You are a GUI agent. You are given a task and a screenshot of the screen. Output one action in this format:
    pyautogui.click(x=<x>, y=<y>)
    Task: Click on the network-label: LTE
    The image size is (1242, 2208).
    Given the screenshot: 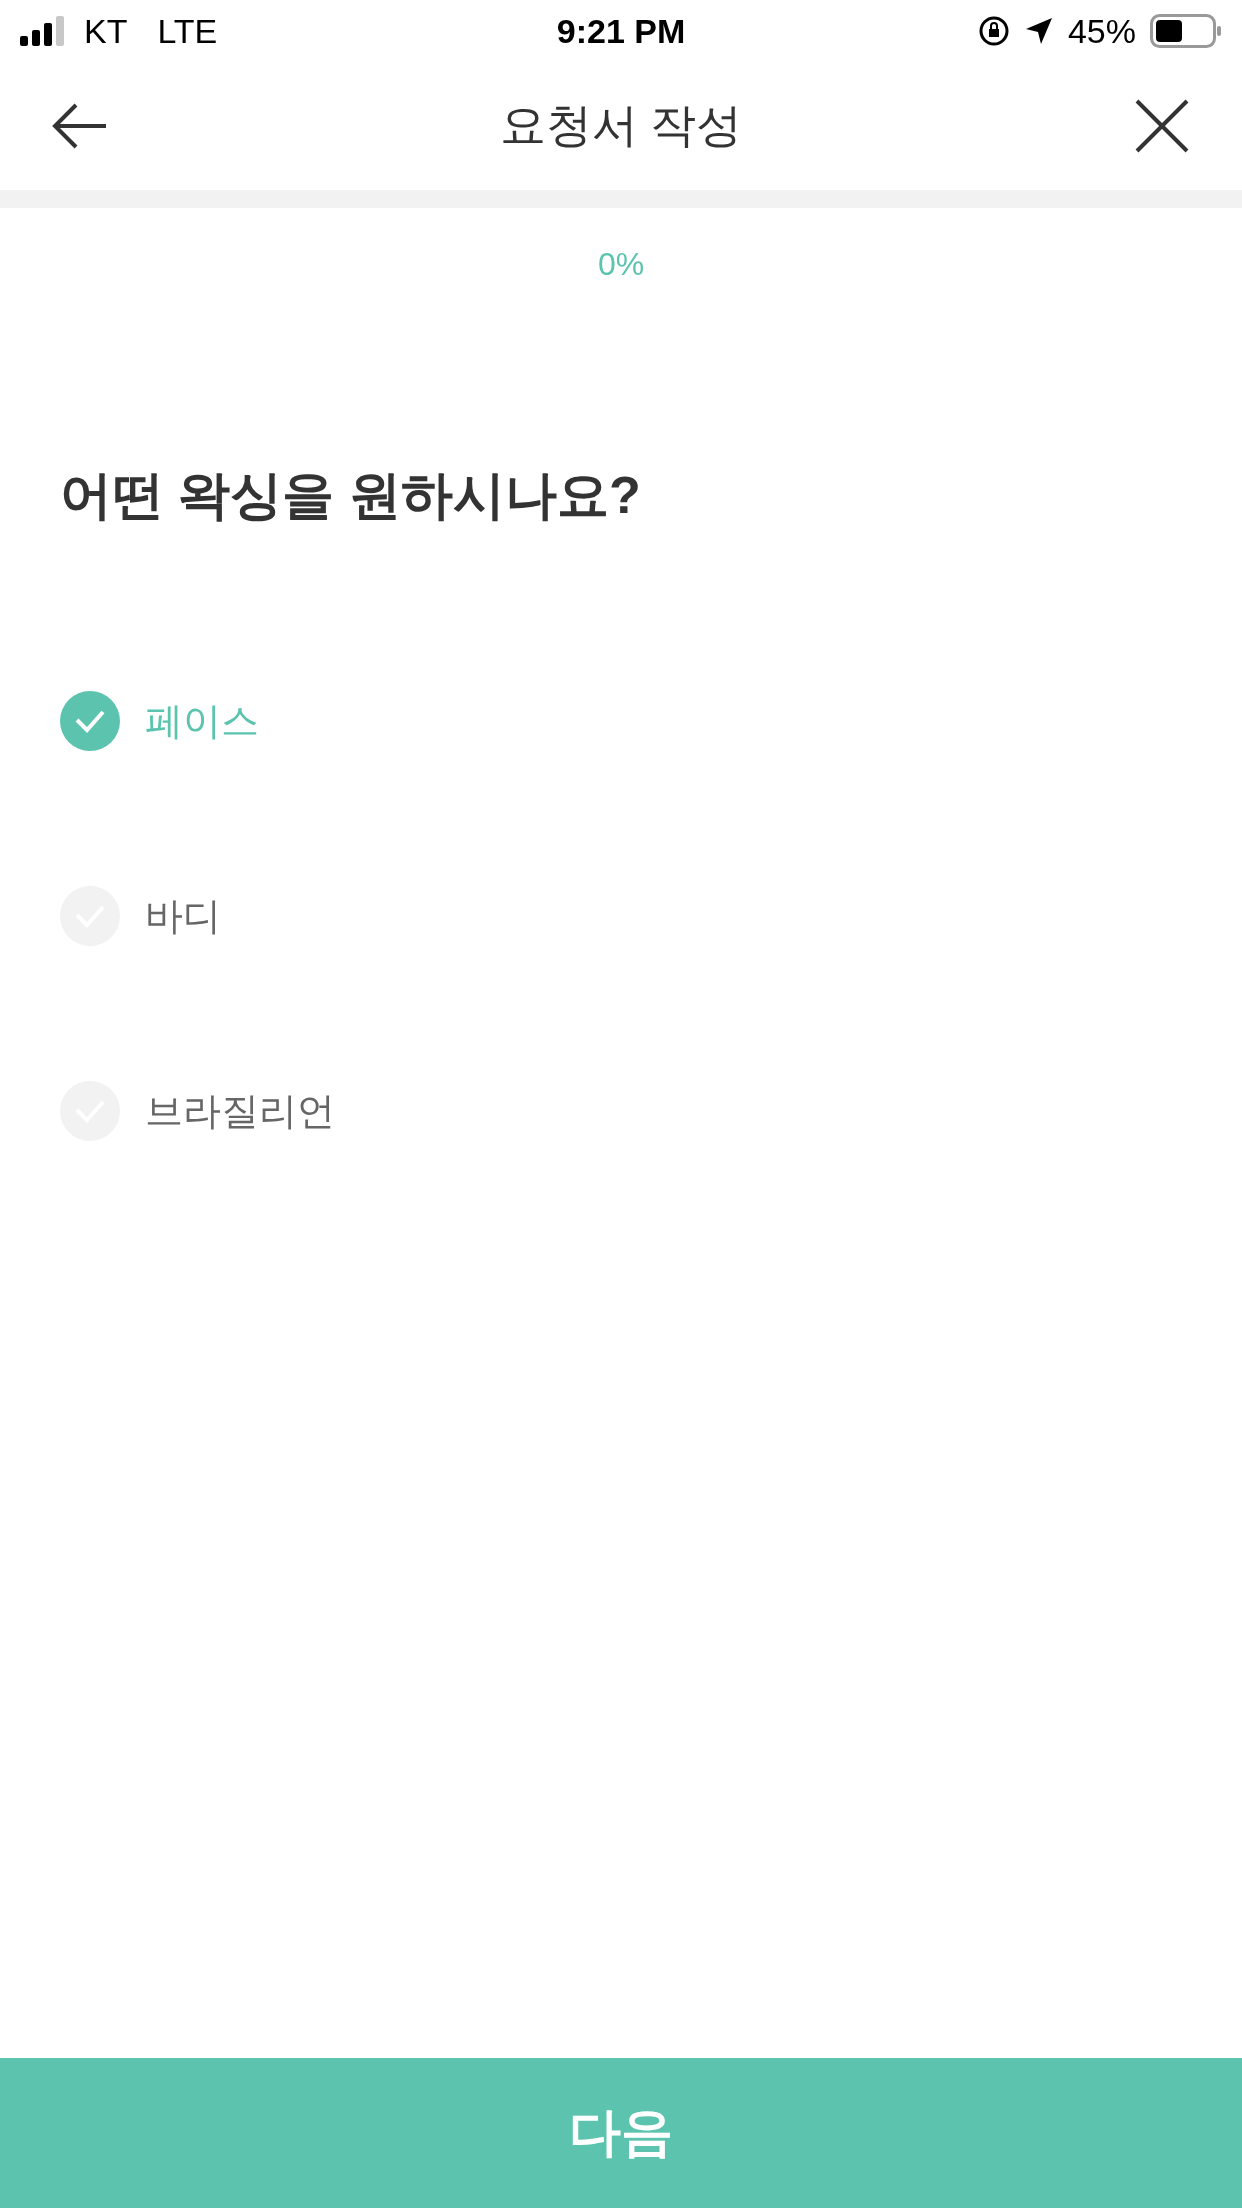 What is the action you would take?
    pyautogui.click(x=187, y=31)
    